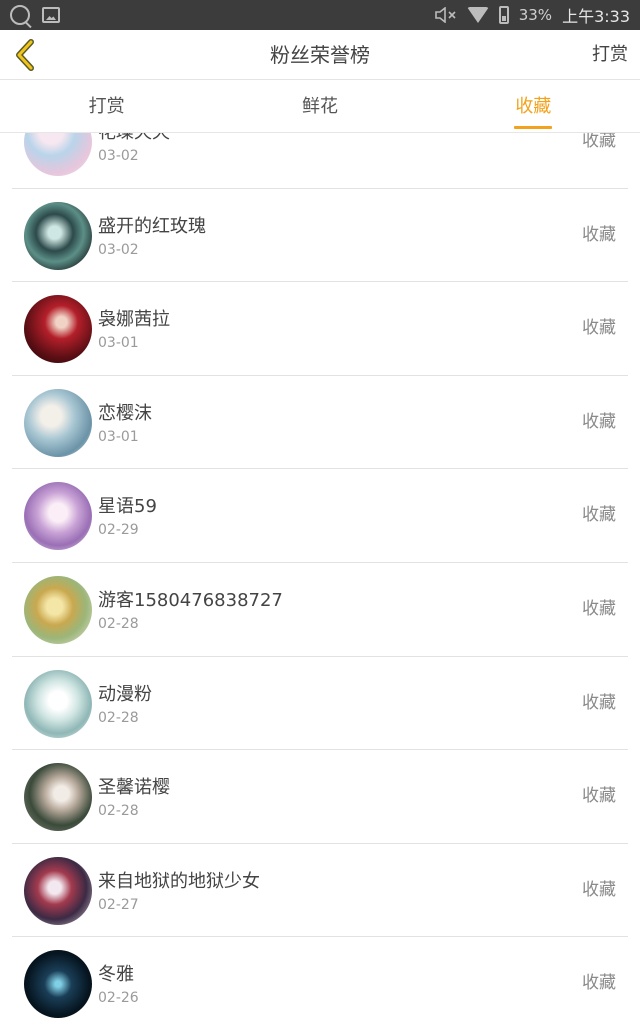 This screenshot has height=1024, width=640. I want to click on fan-date: 02-26, so click(118, 998).